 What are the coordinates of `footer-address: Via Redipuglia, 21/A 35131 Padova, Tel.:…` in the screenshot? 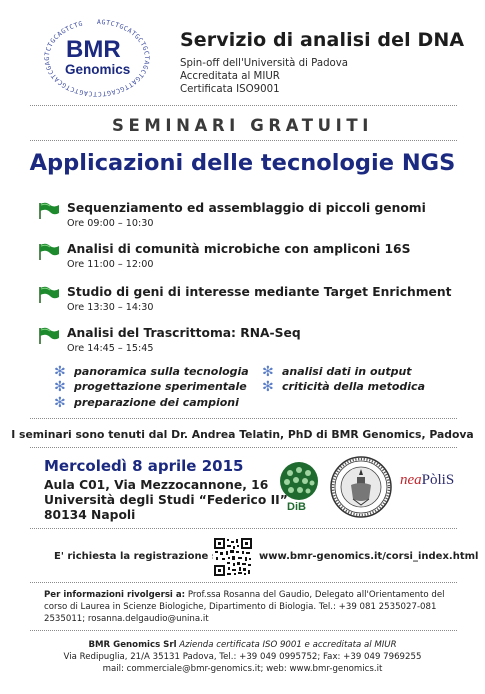 It's located at (242, 657).